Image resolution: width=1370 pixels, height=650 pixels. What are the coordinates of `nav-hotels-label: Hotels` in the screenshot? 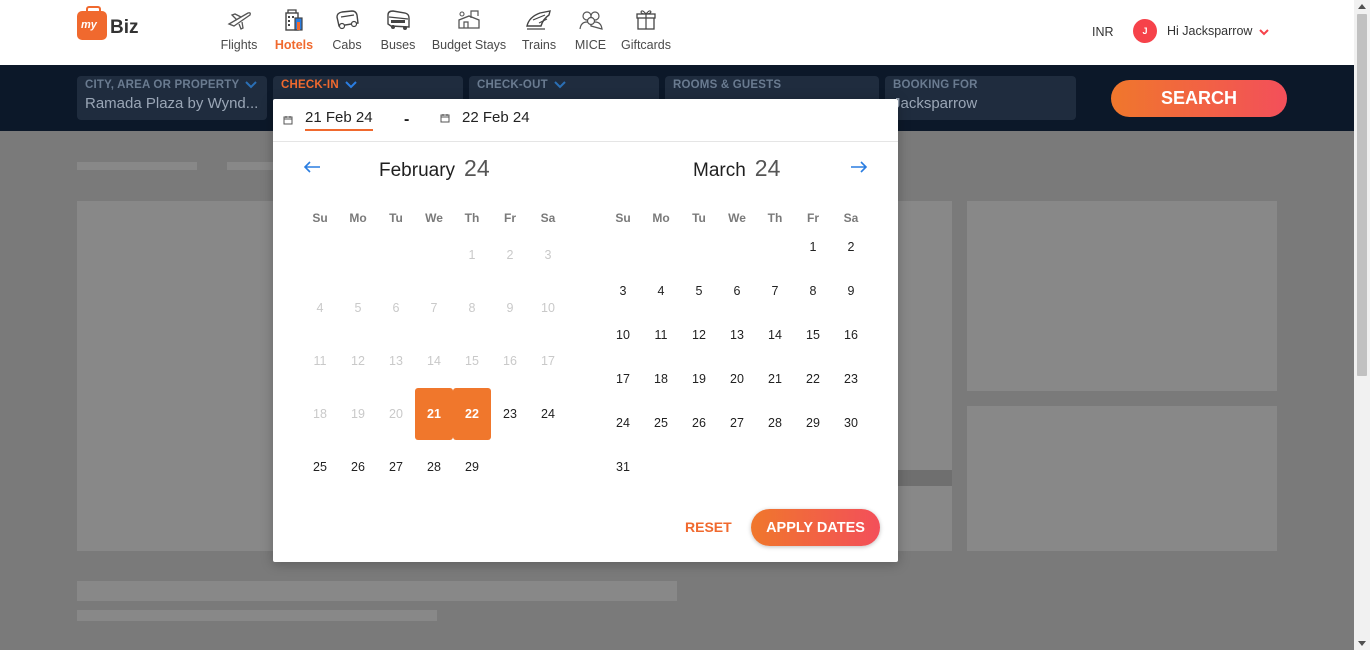 It's located at (294, 45).